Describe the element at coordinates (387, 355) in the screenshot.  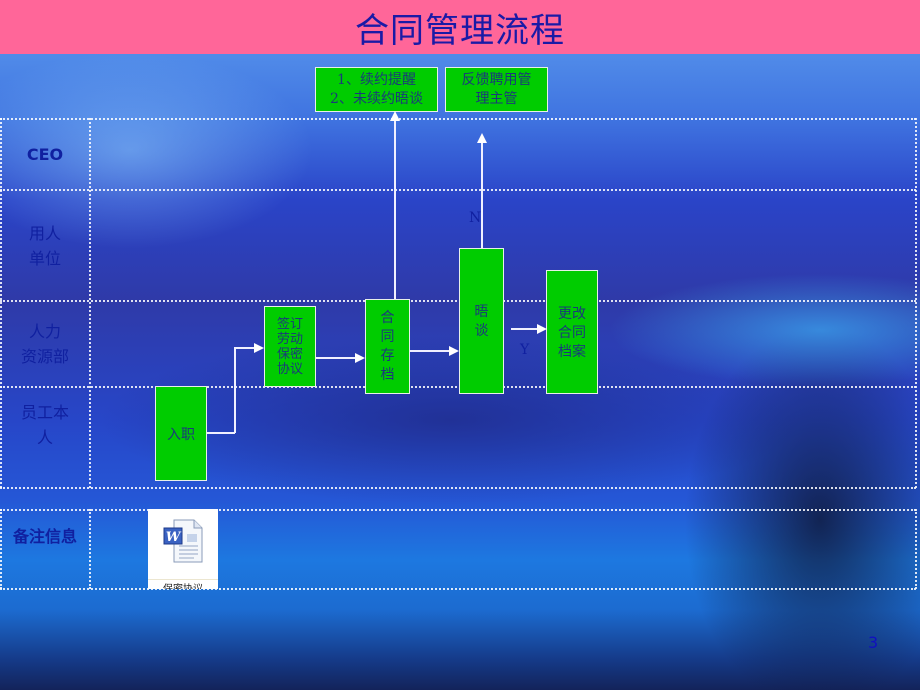
I see `box-text: 存` at that location.